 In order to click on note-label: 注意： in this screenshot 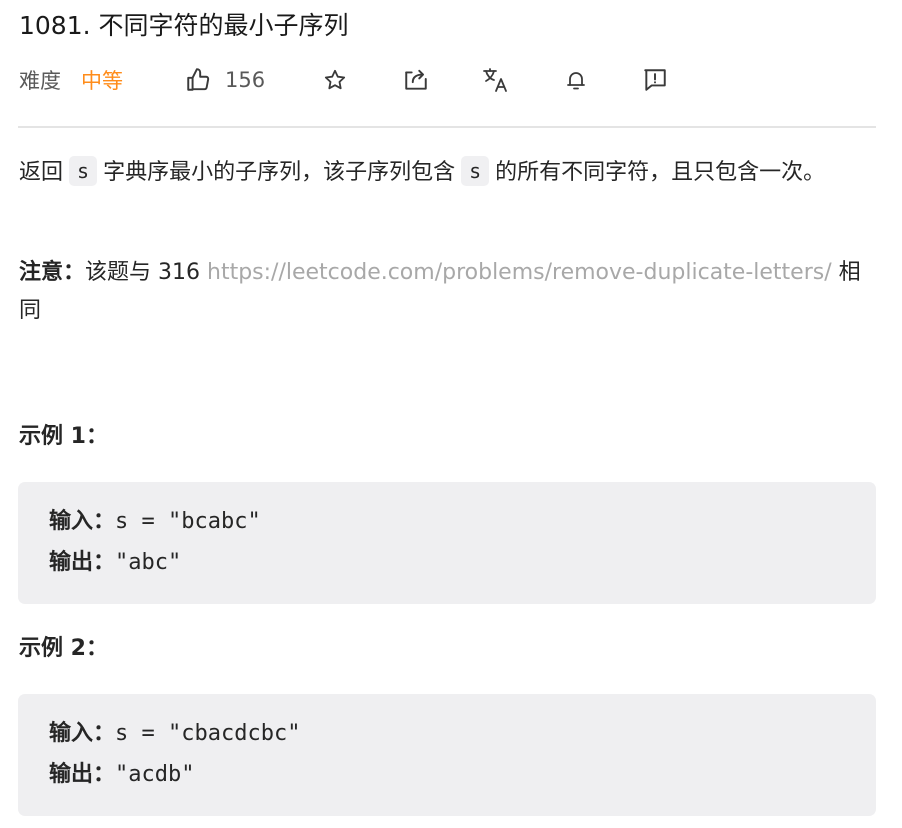, I will do `click(52, 272)`.